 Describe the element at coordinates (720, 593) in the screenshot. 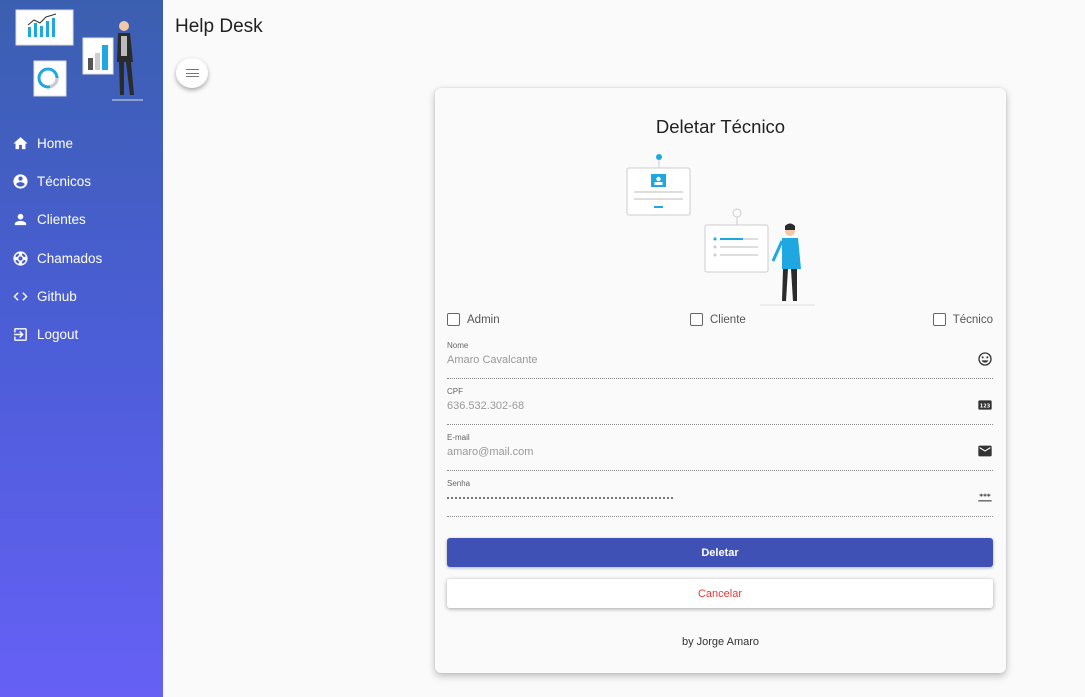

I see `cancel-button: Cancelar` at that location.